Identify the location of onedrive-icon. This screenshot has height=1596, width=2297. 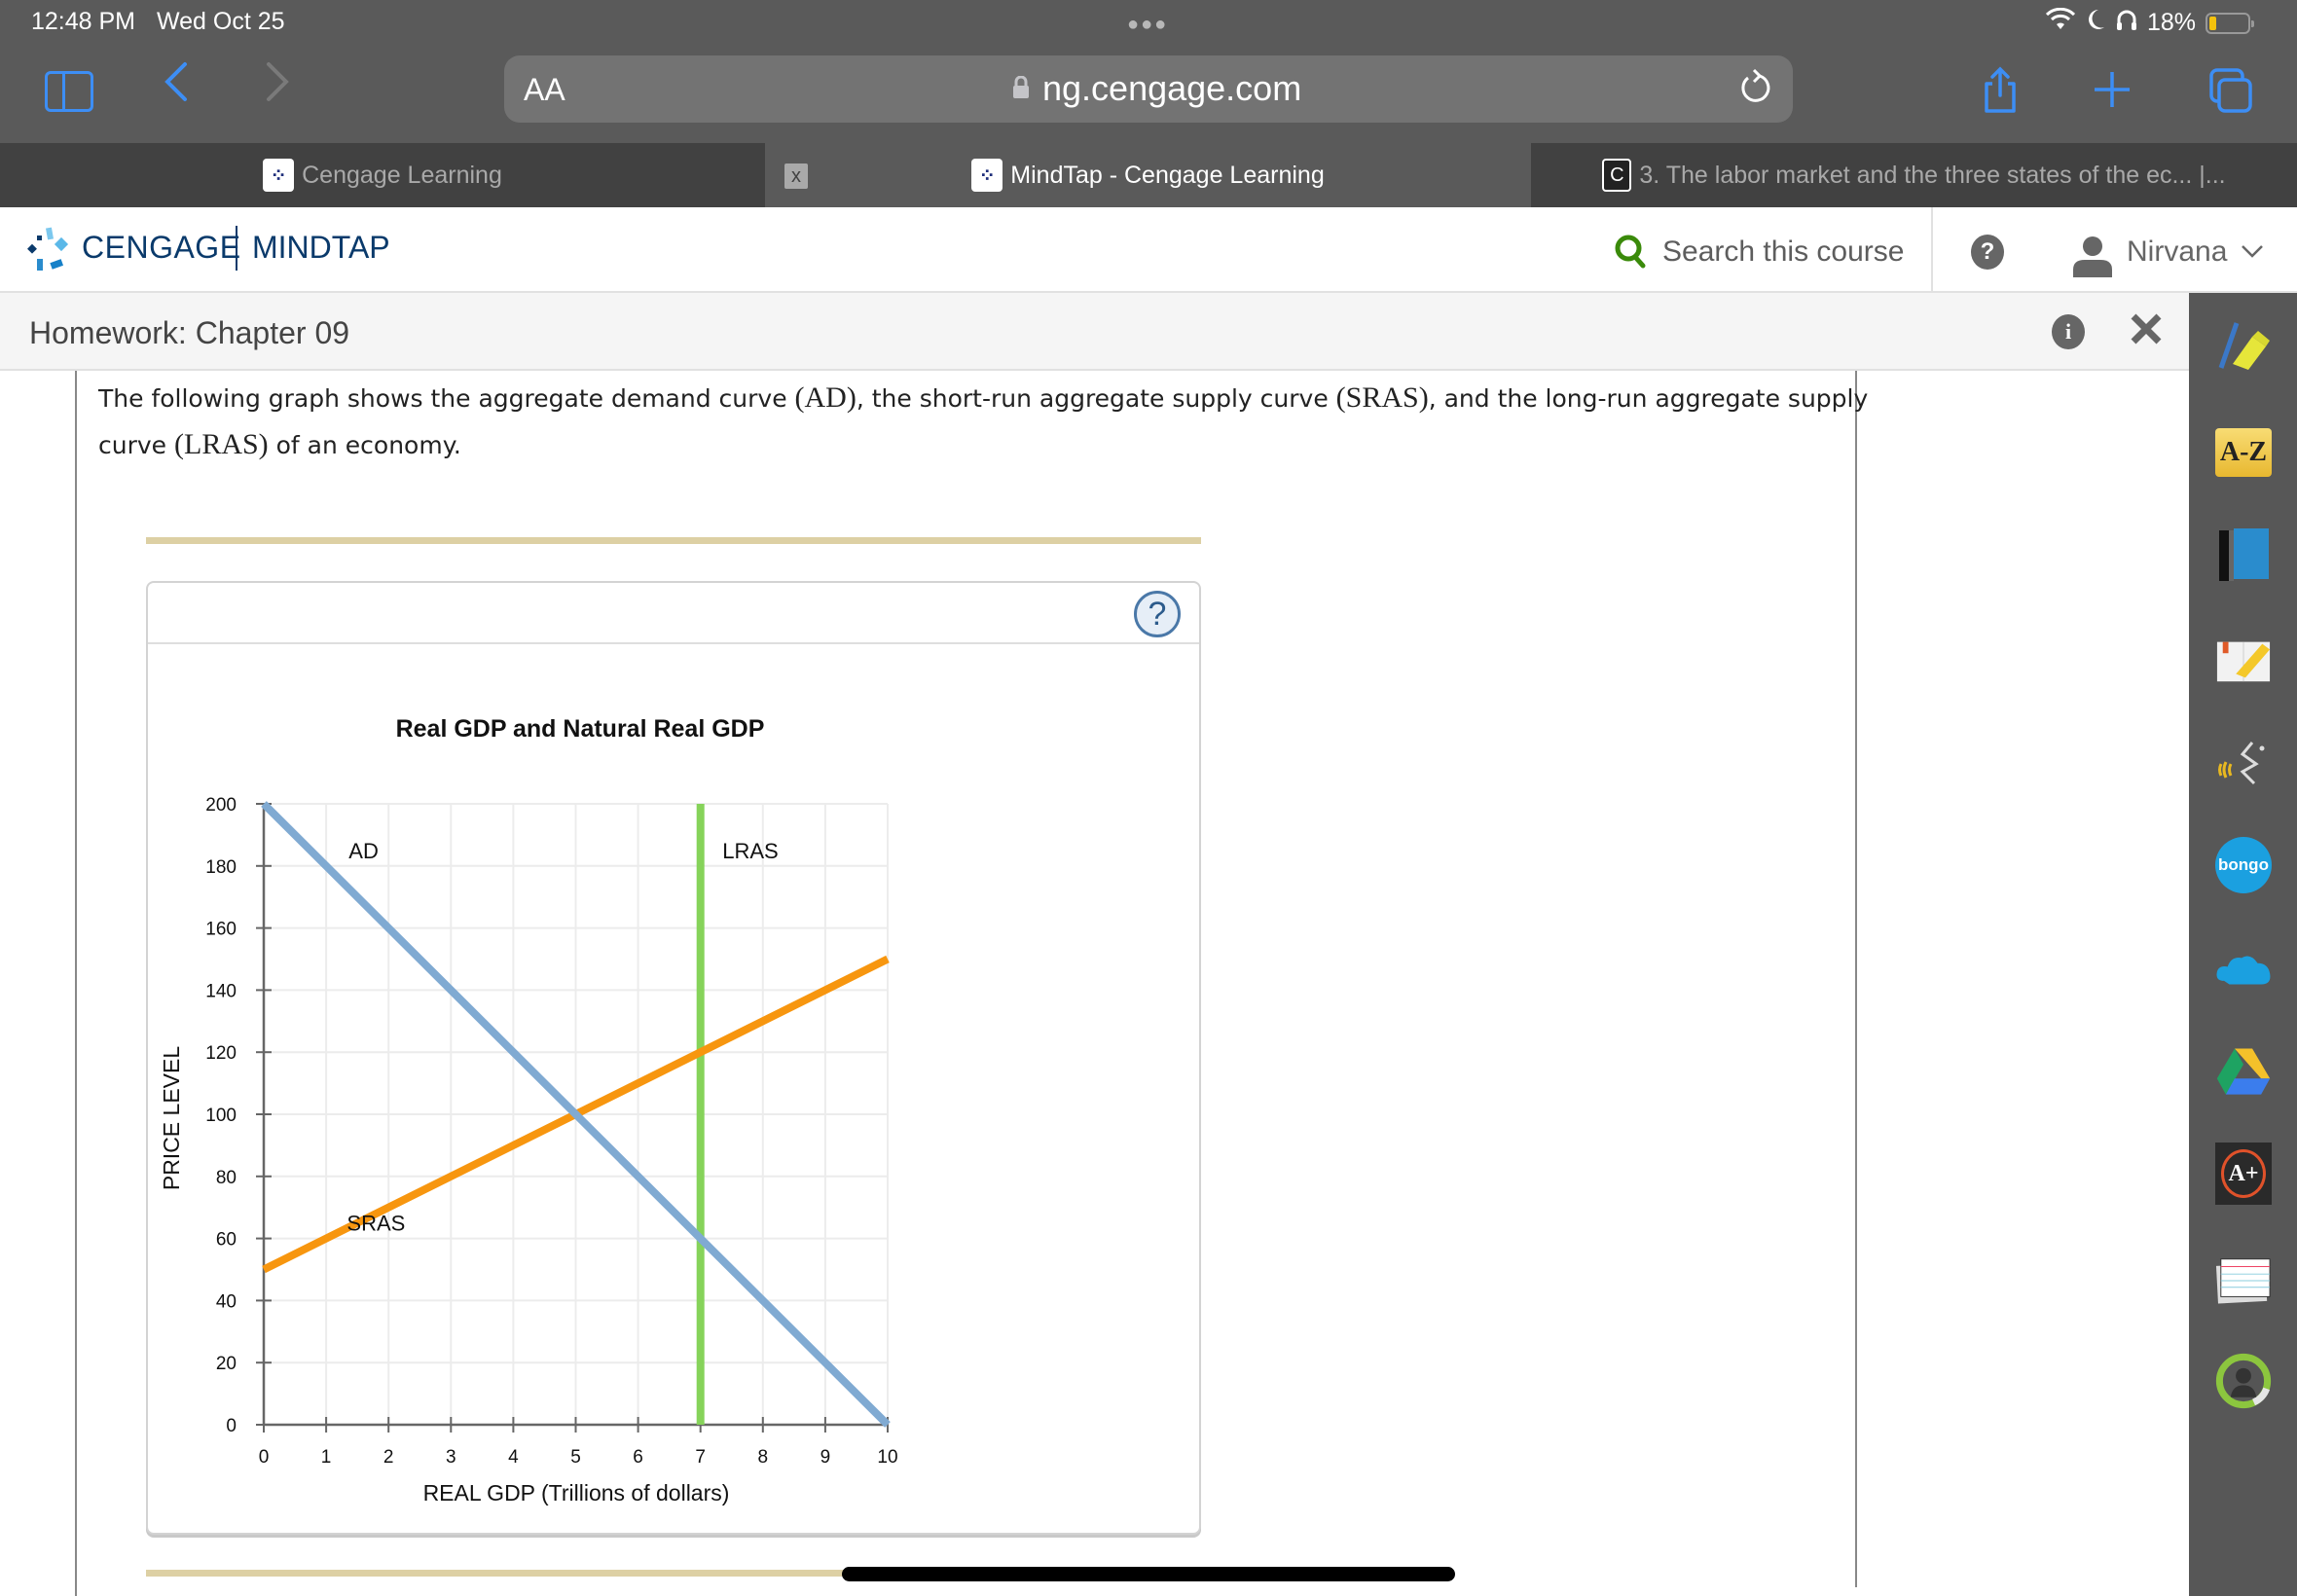
(2243, 970).